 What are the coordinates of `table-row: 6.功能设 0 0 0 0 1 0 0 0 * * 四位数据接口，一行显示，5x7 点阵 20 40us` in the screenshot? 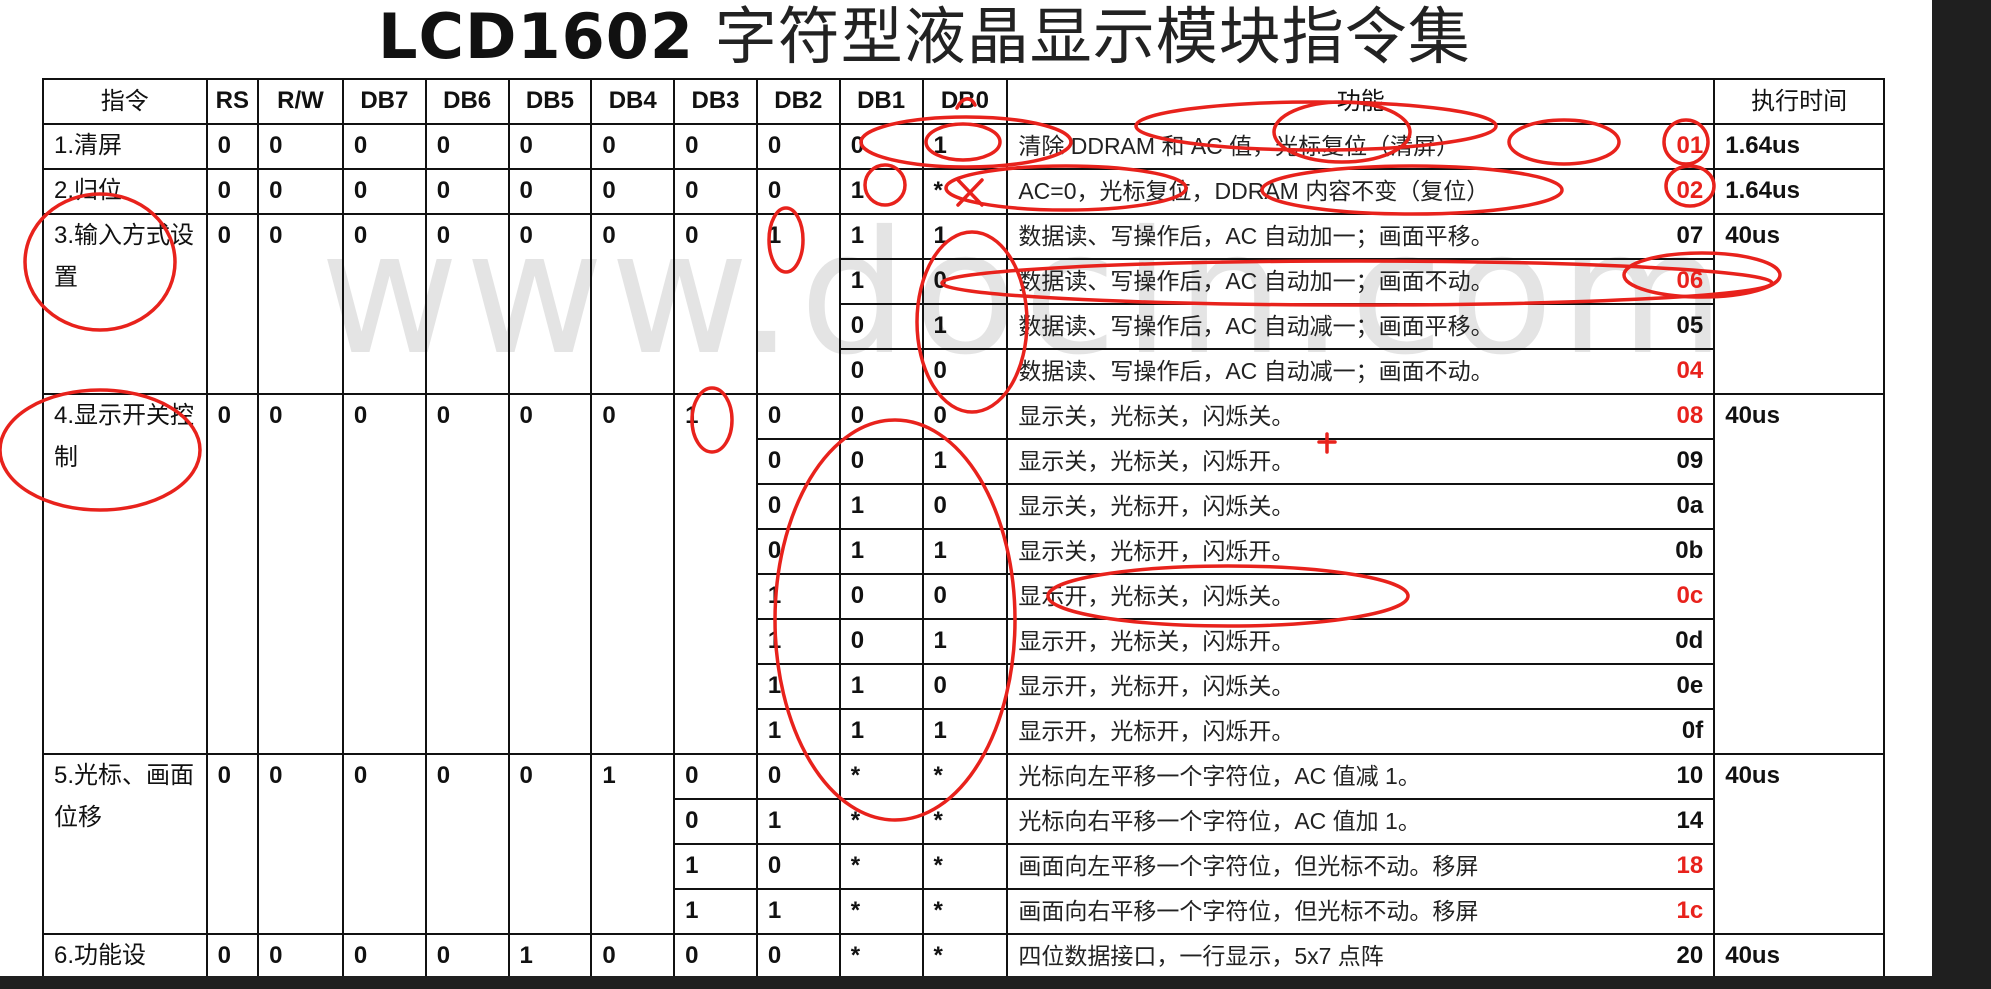 It's located at (963, 956).